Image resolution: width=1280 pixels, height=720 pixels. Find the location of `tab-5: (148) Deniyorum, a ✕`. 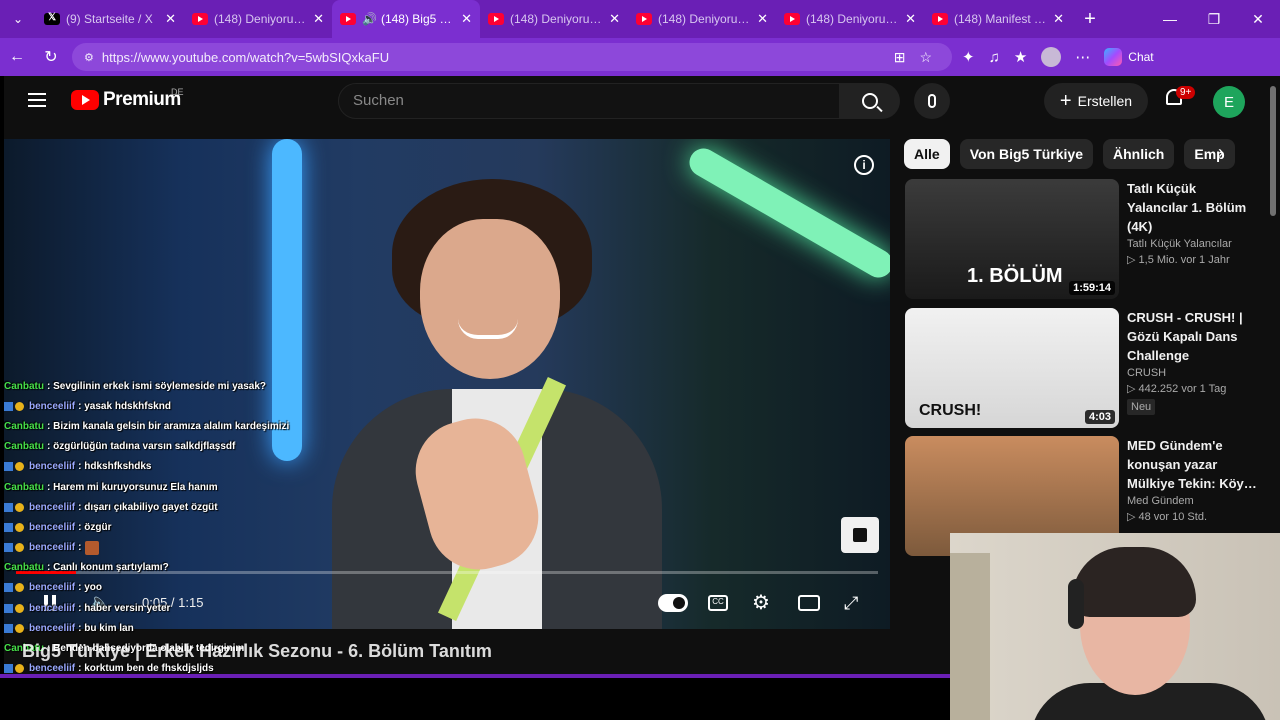

tab-5: (148) Deniyorum, a ✕ is located at coordinates (850, 19).